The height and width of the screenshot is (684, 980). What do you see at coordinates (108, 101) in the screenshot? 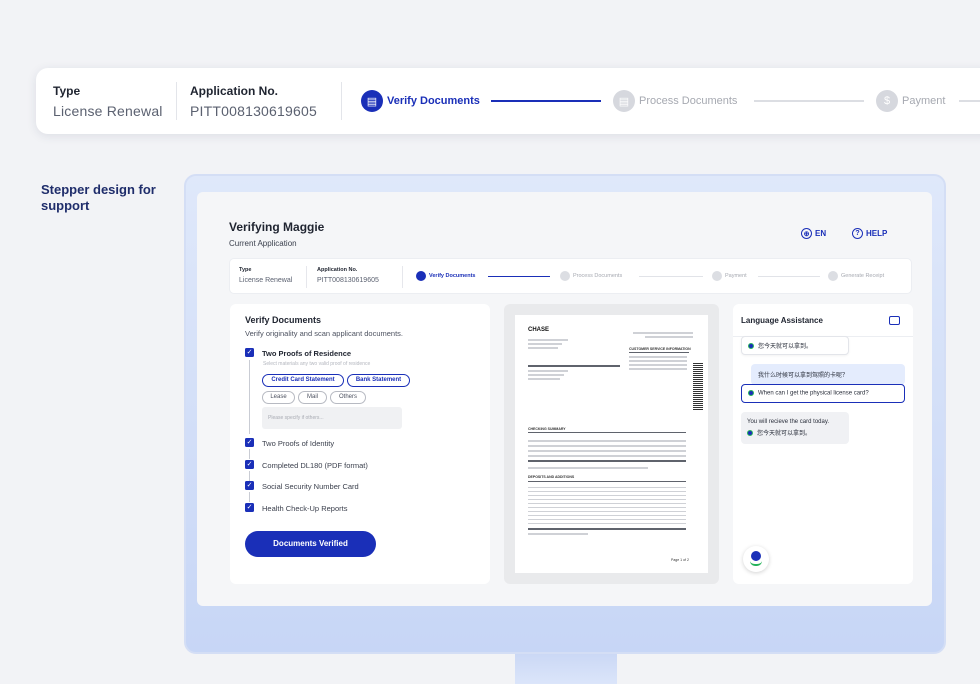
I see `type-field: Type License Renewal` at bounding box center [108, 101].